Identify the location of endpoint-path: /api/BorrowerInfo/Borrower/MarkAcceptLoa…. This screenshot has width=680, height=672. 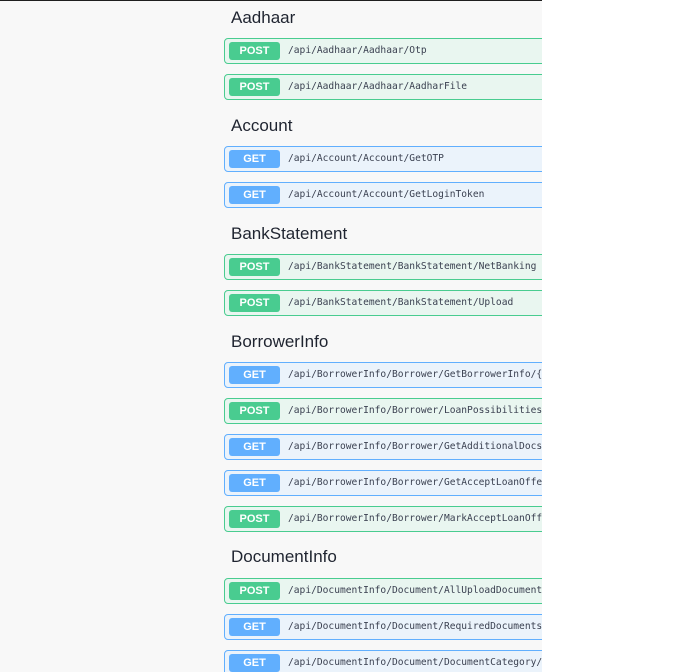
(415, 518).